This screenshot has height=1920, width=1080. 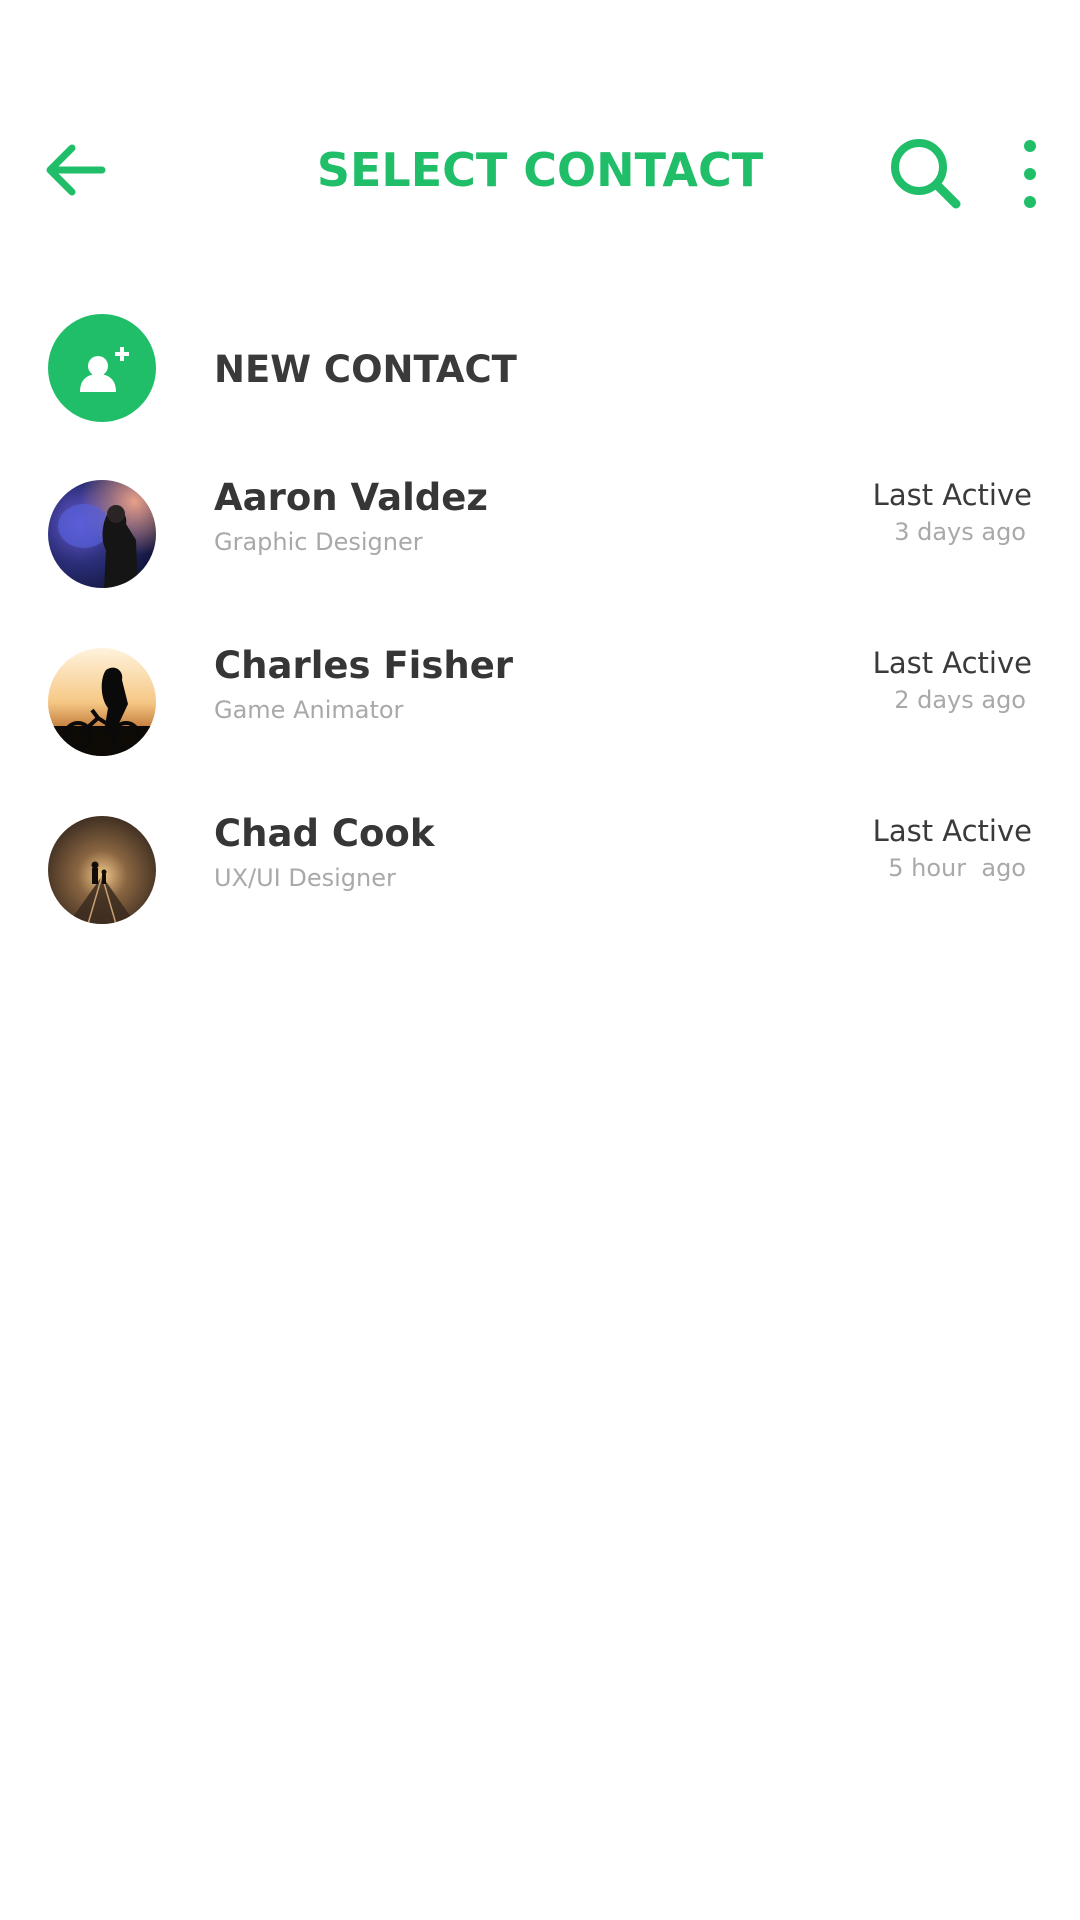 What do you see at coordinates (540, 370) in the screenshot?
I see `new-contact-item: NEW CONTACT` at bounding box center [540, 370].